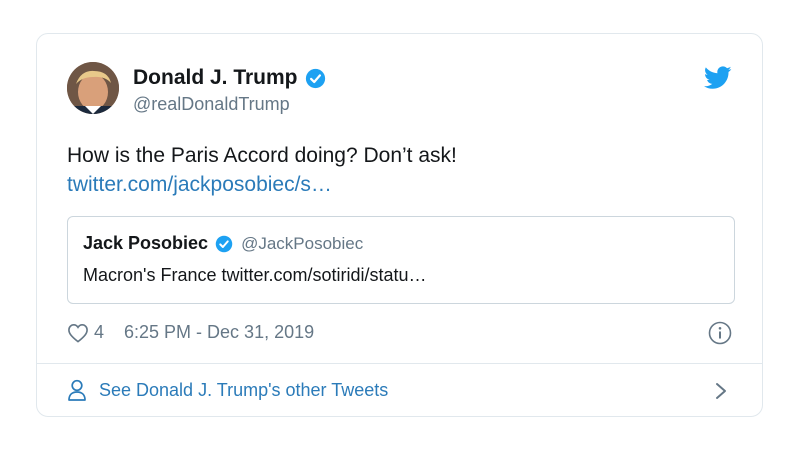 This screenshot has height=467, width=800. I want to click on author-handle: @realDonaldTrump, so click(211, 104).